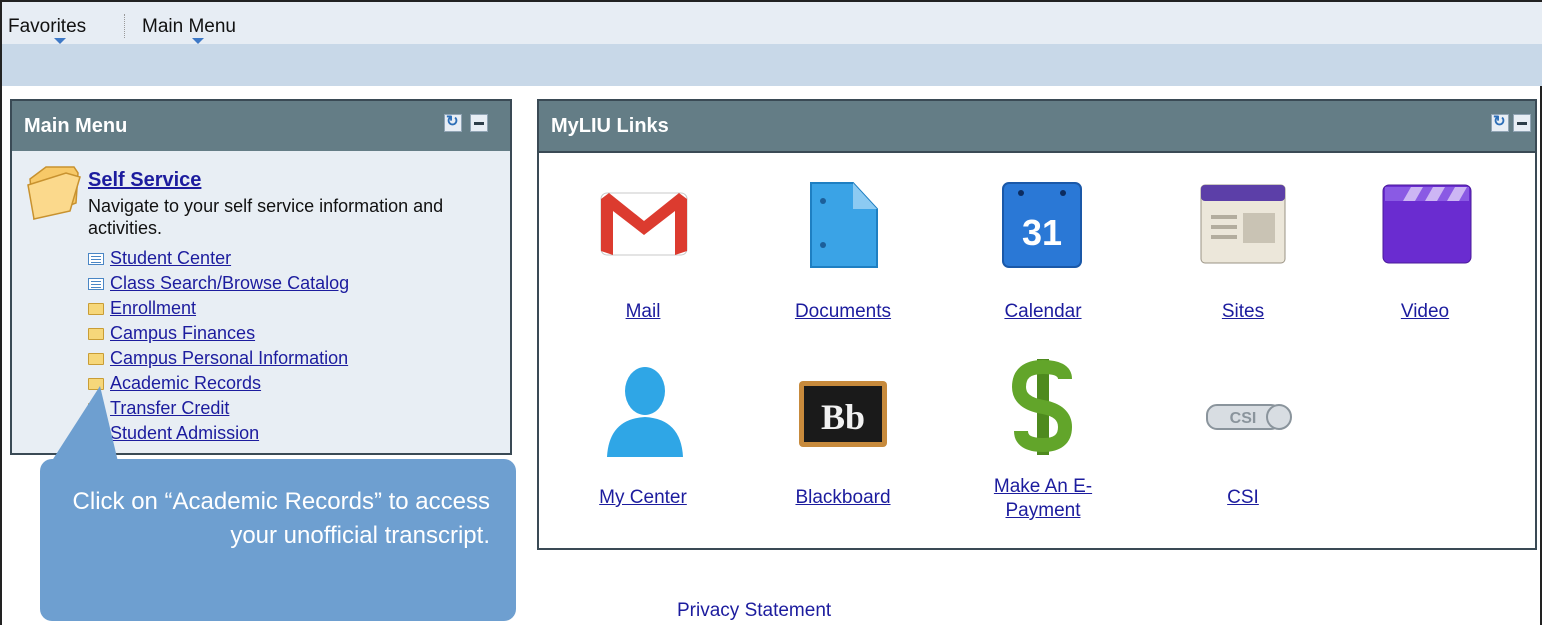  I want to click on sites-tile: Sites, so click(1243, 254).